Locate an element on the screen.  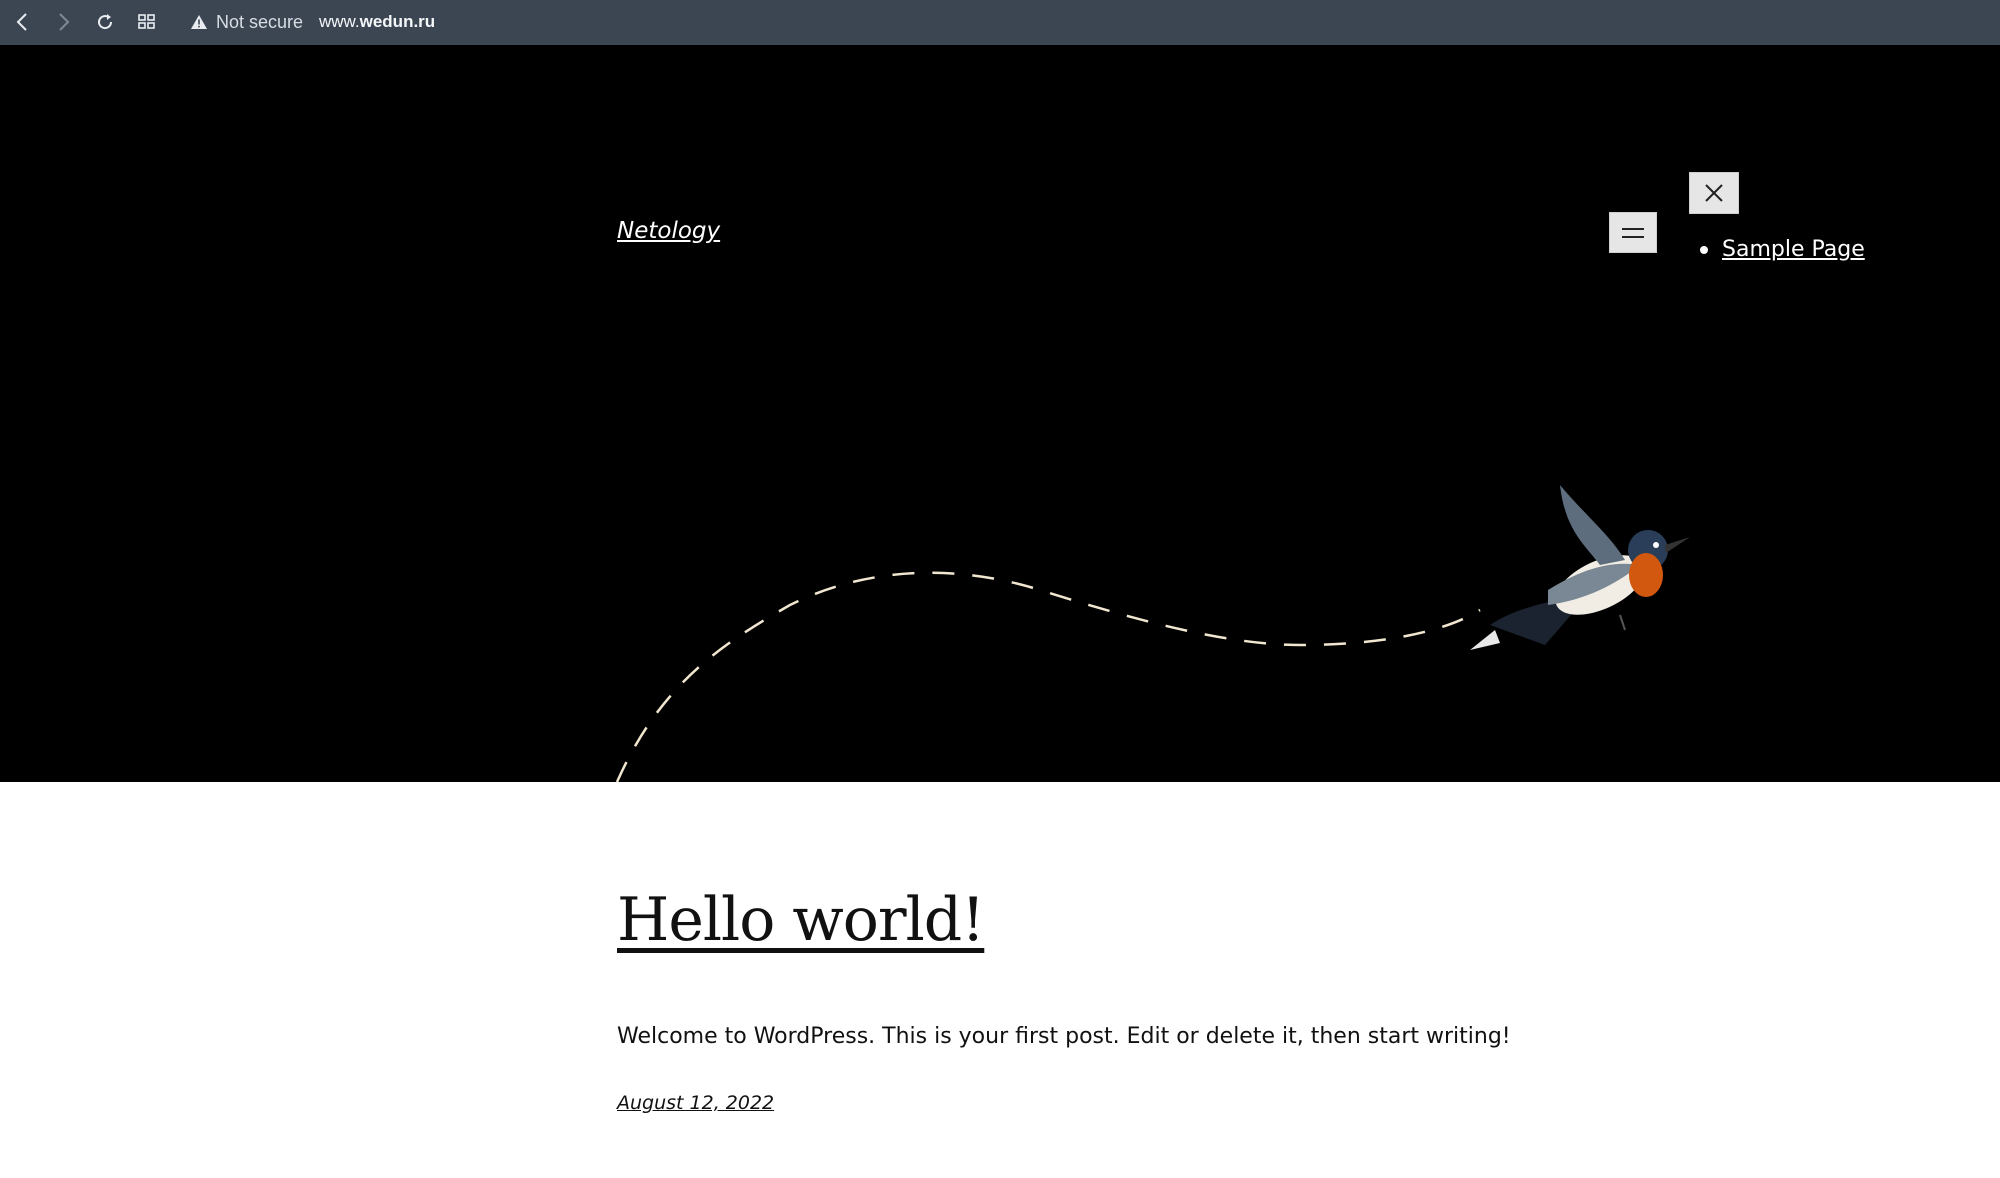
address-bar: www.wedun.ru is located at coordinates (377, 22).